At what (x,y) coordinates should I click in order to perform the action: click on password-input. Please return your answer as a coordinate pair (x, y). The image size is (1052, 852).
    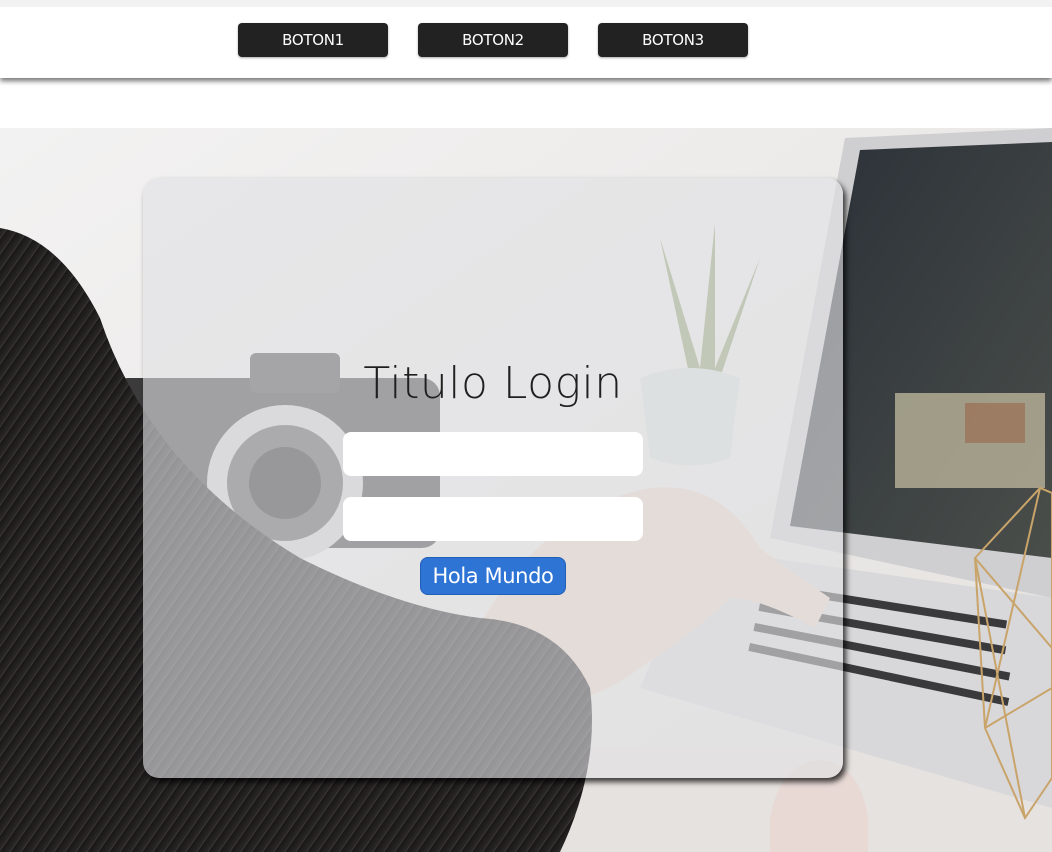
    Looking at the image, I should click on (493, 519).